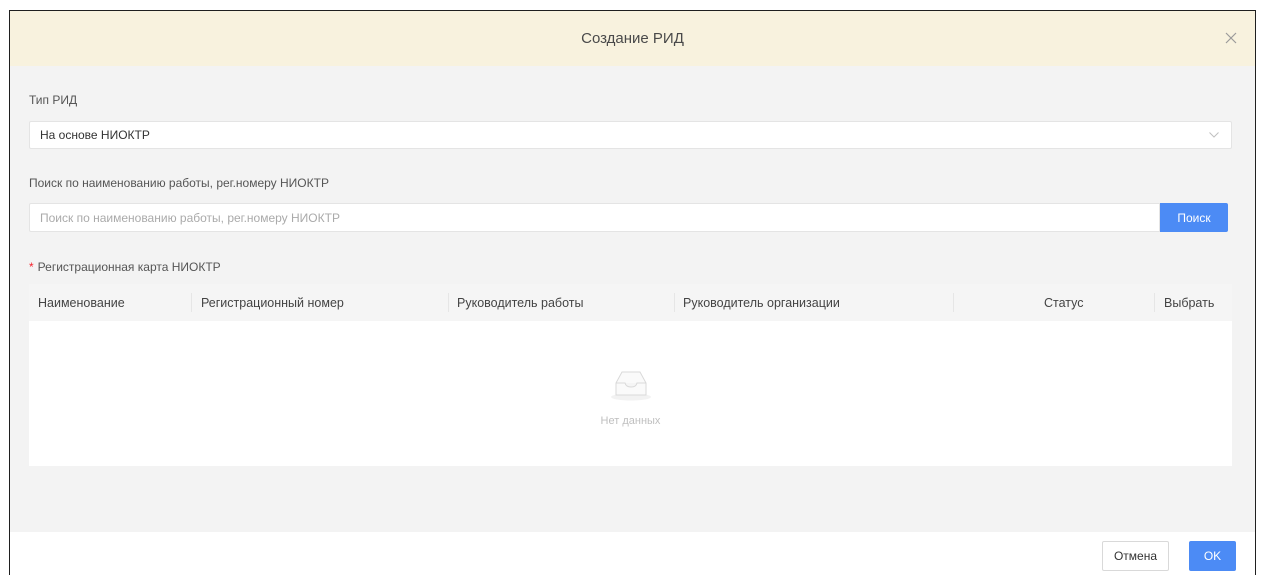  I want to click on column-header-org-head: Руководитель организации, so click(761, 302).